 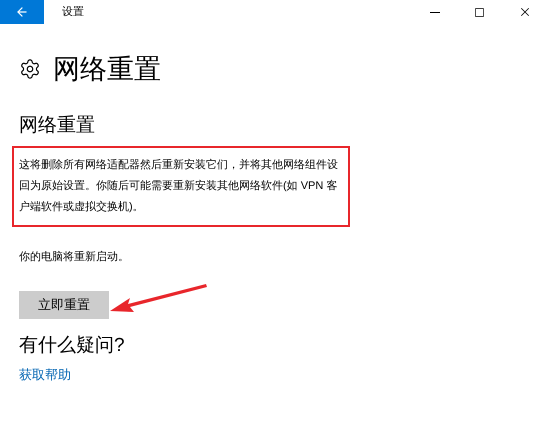 What do you see at coordinates (30, 69) in the screenshot?
I see `settings-icon` at bounding box center [30, 69].